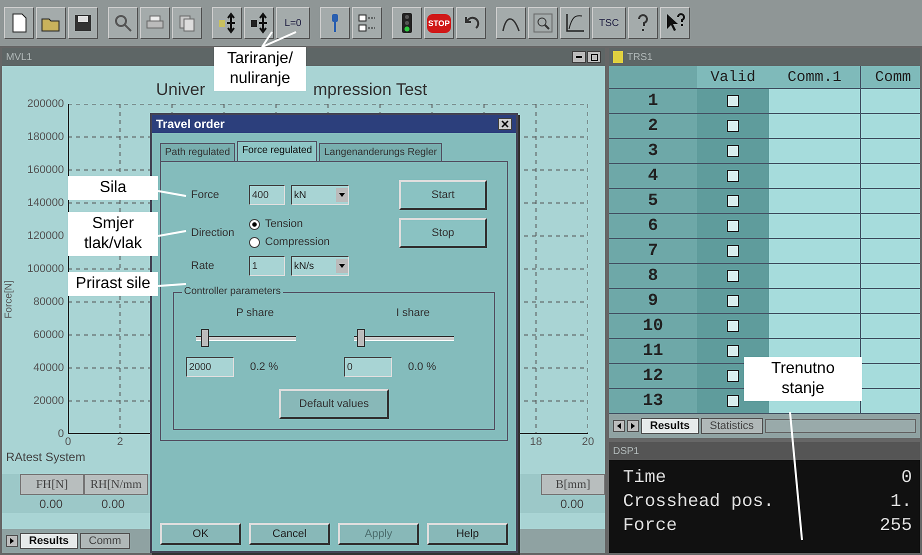 The image size is (922, 555). Describe the element at coordinates (190, 124) in the screenshot. I see `dialog-title: Travel order` at that location.